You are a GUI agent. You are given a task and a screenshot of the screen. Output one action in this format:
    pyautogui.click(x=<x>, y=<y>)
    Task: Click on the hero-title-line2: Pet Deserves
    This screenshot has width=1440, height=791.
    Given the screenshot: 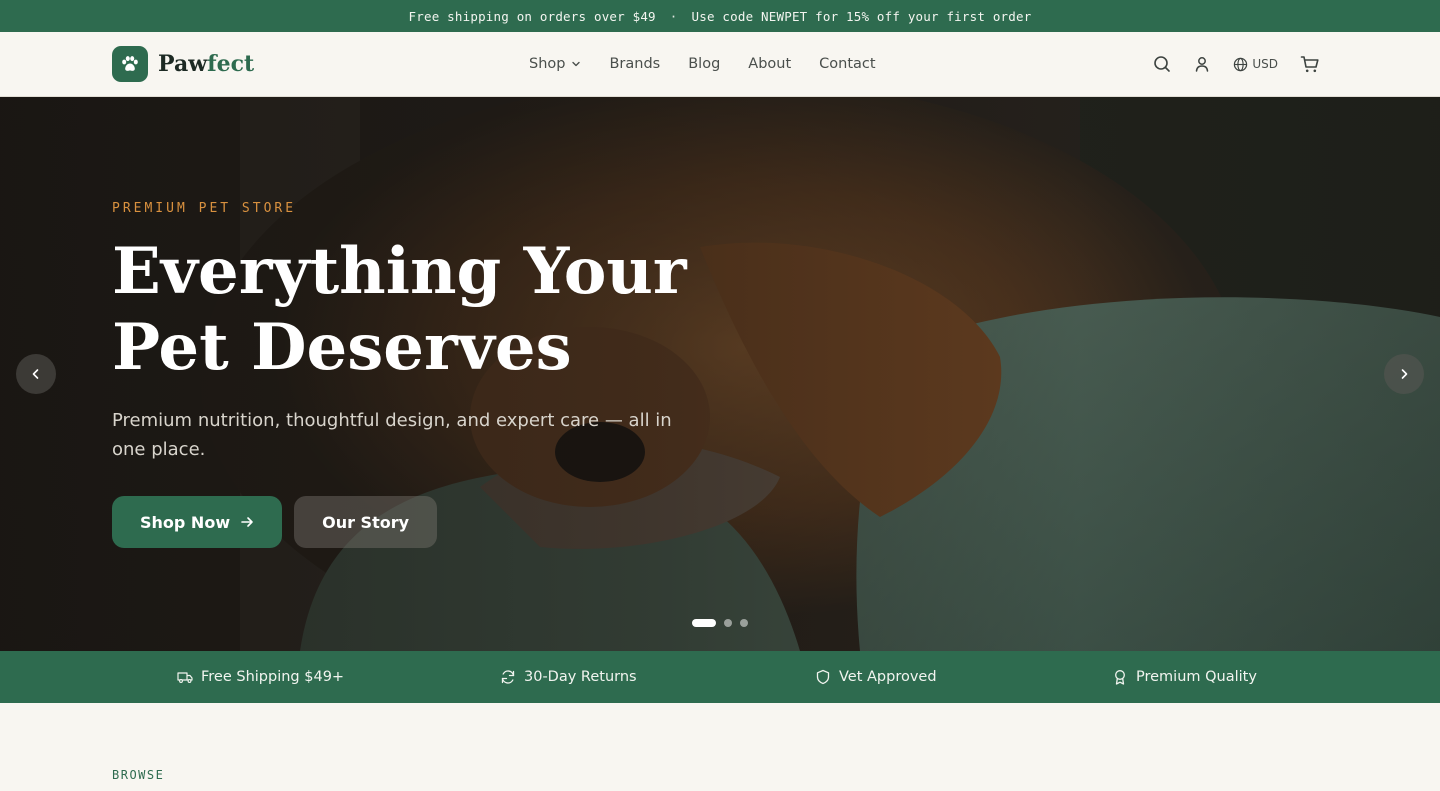 What is the action you would take?
    pyautogui.click(x=342, y=347)
    